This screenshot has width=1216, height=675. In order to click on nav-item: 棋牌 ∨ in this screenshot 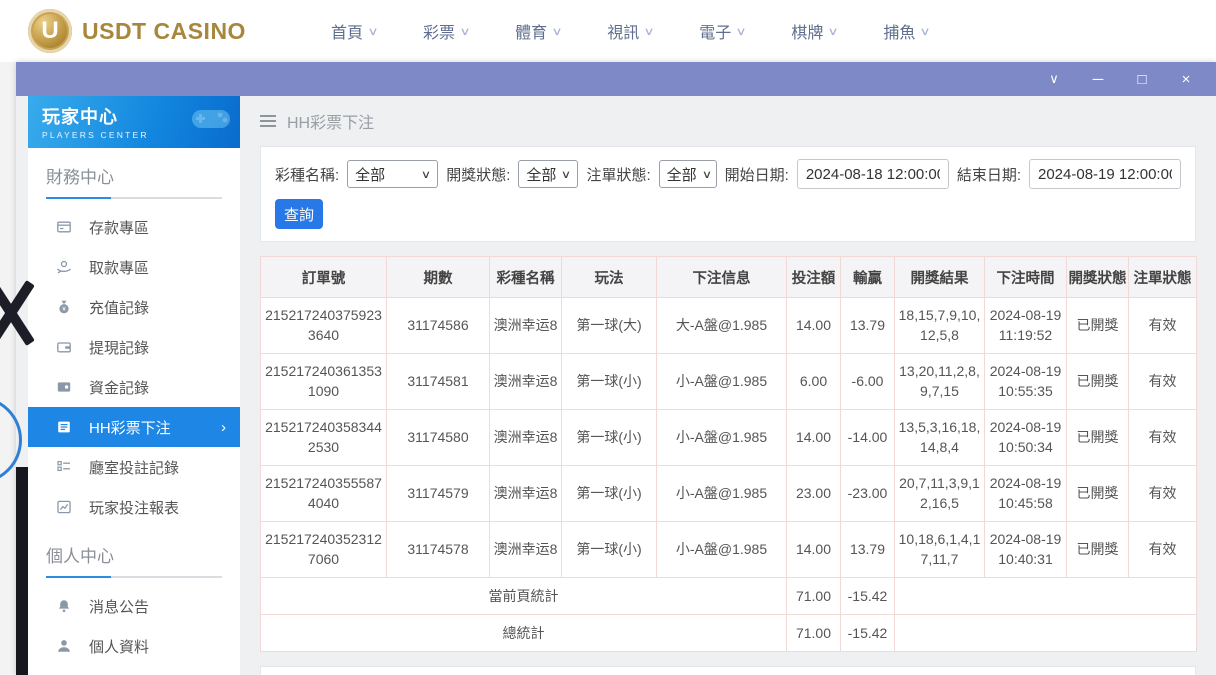, I will do `click(814, 31)`.